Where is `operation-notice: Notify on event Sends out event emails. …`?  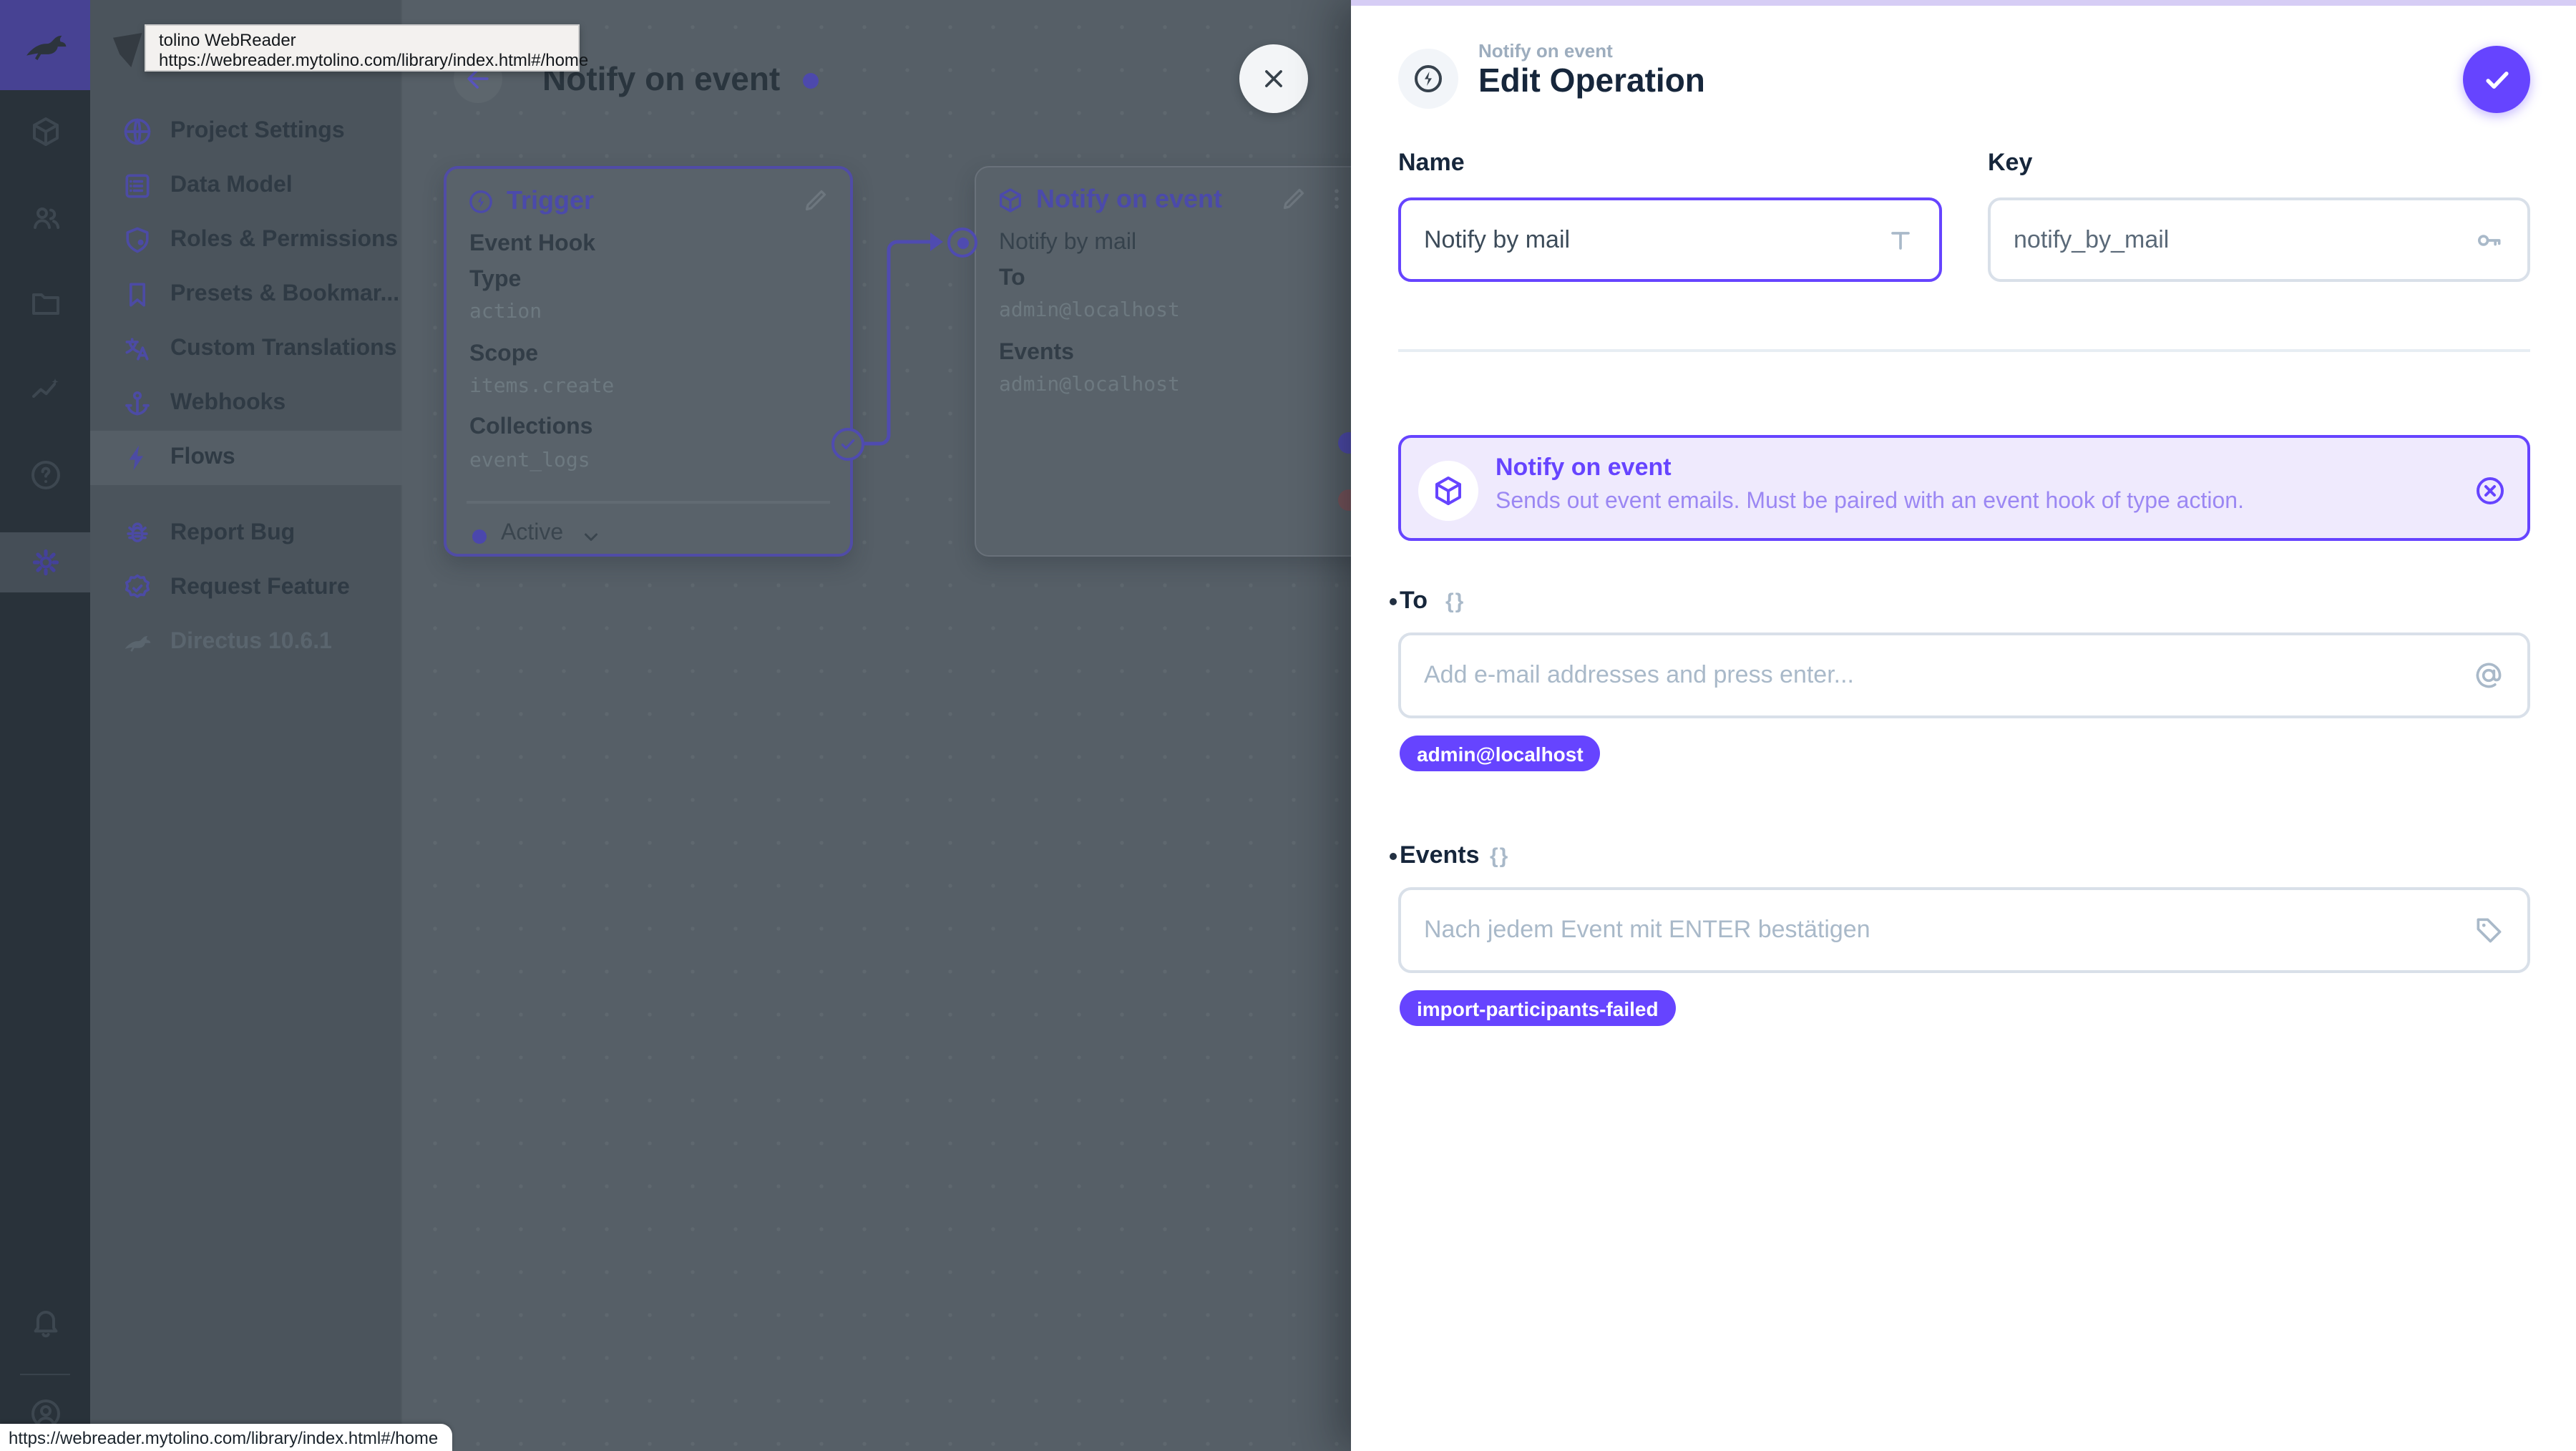 operation-notice: Notify on event Sends out event emails. … is located at coordinates (1964, 488).